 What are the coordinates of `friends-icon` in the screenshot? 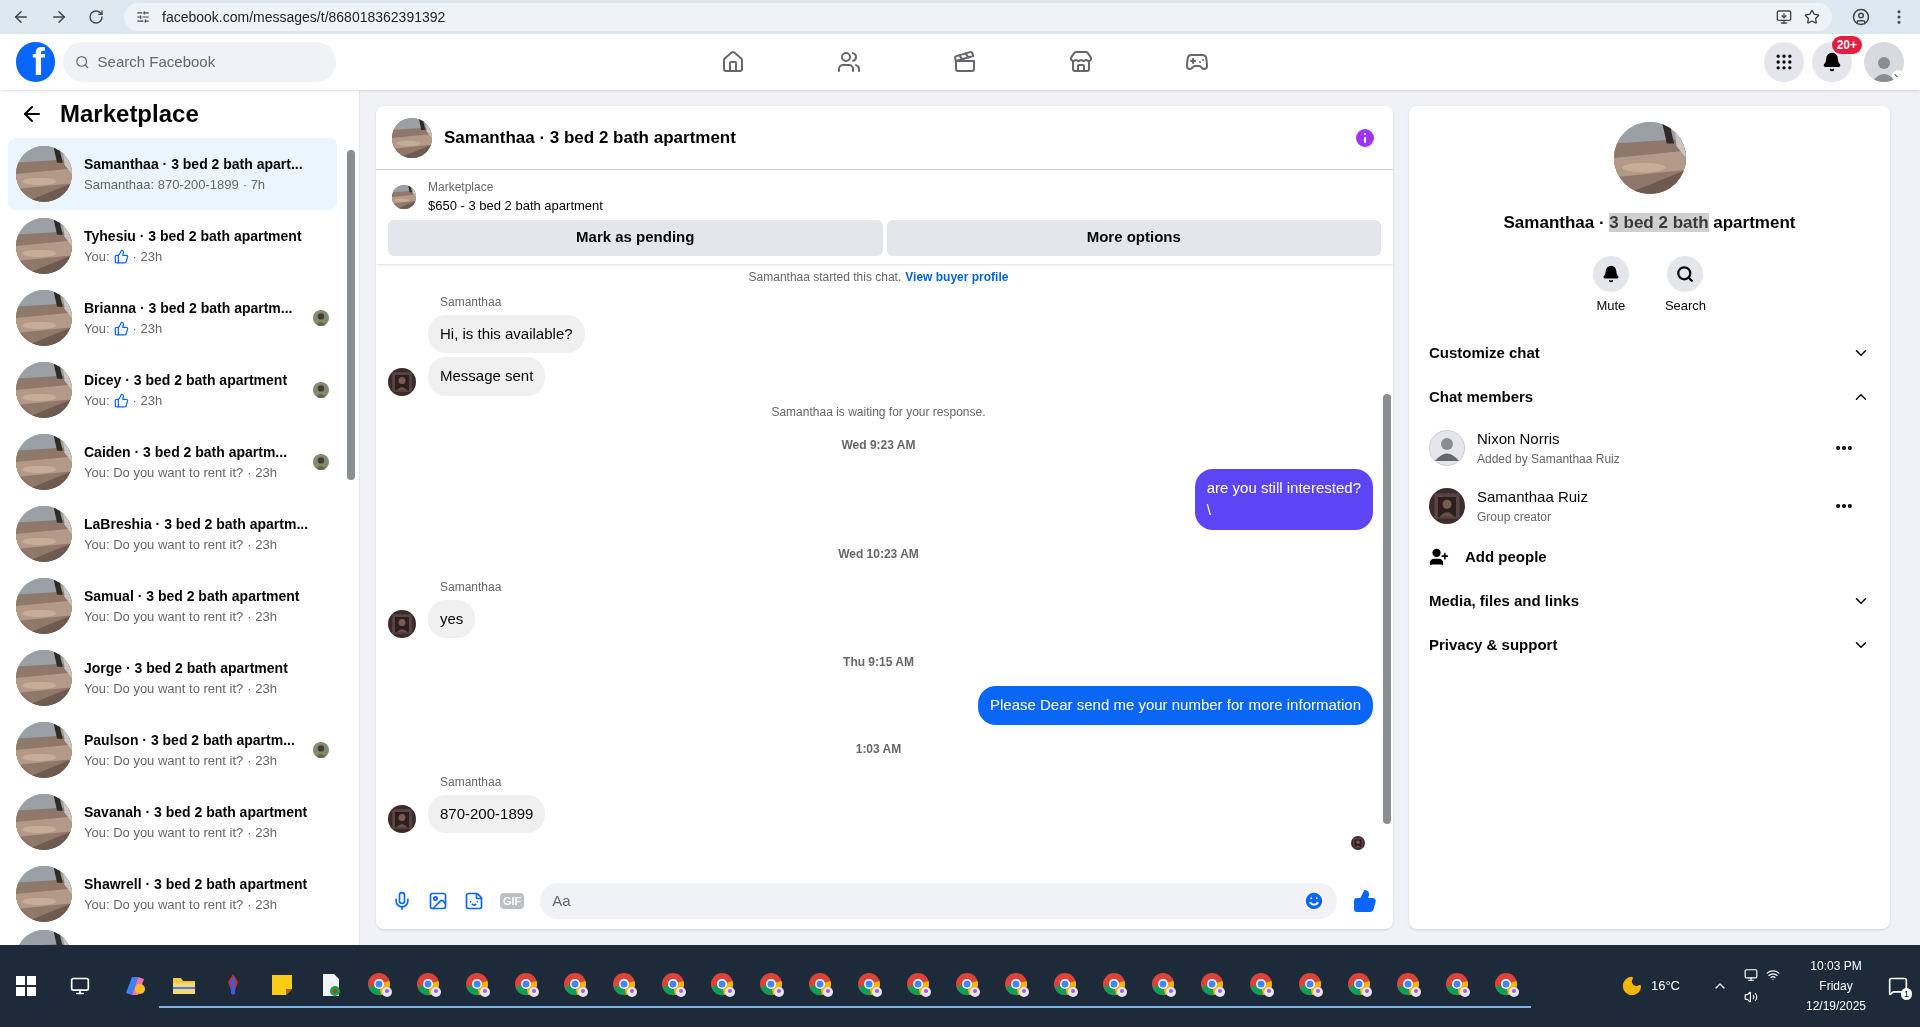 It's located at (849, 62).